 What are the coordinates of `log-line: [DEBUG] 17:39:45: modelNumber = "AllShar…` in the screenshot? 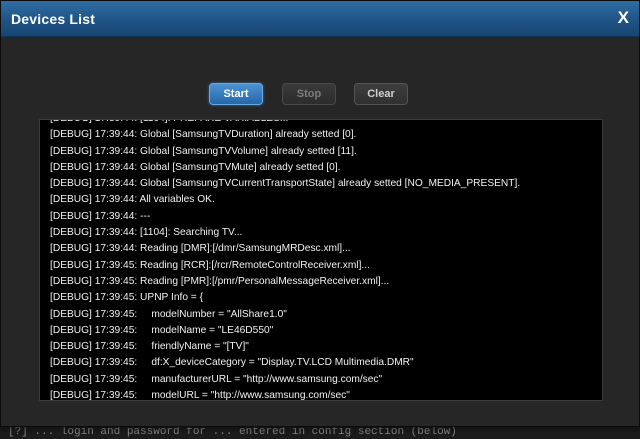 It's located at (168, 314).